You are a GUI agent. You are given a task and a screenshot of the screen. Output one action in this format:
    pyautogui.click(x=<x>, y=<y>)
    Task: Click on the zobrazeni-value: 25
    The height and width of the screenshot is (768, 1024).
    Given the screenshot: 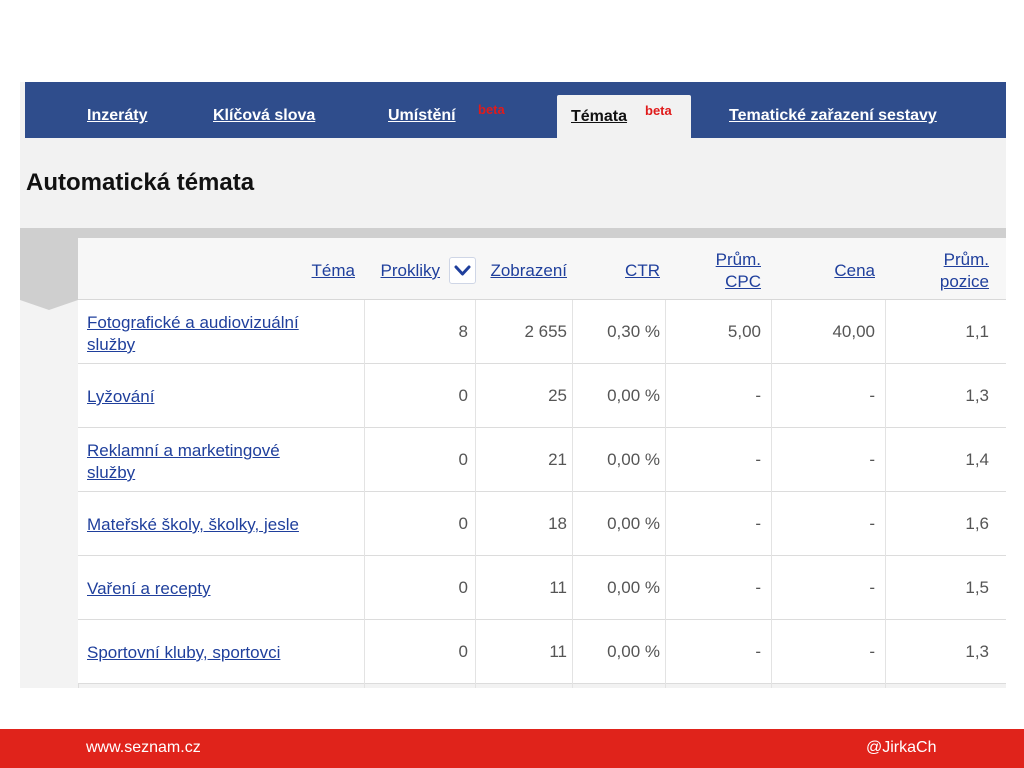 What is the action you would take?
    pyautogui.click(x=557, y=395)
    